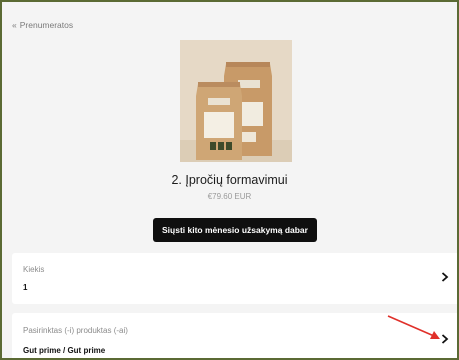  I want to click on send-next-month-order-button: Siųsti kito mėnesio užsakymą dabar, so click(235, 230).